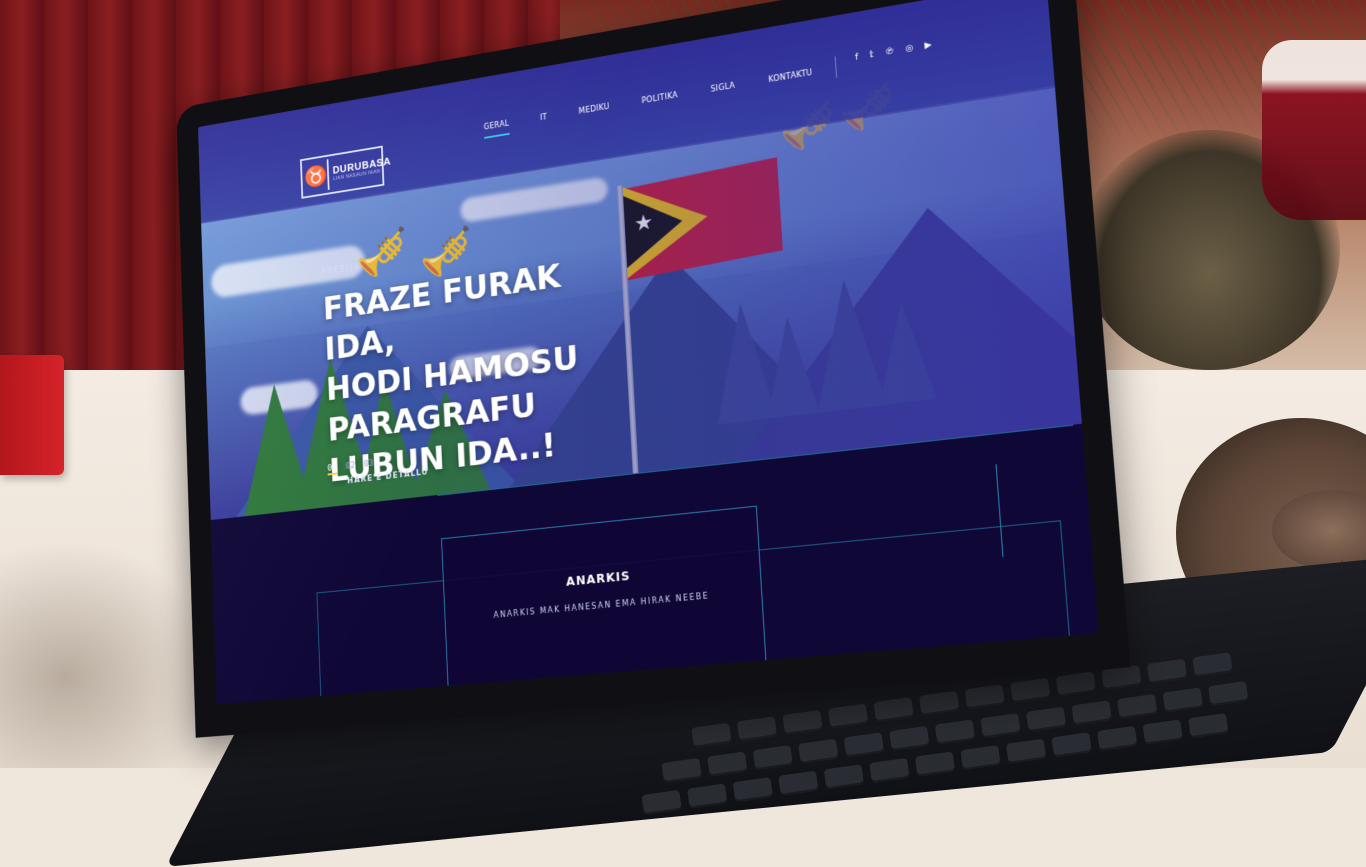 The height and width of the screenshot is (867, 1366). I want to click on twitter-icon: 𝕥, so click(871, 55).